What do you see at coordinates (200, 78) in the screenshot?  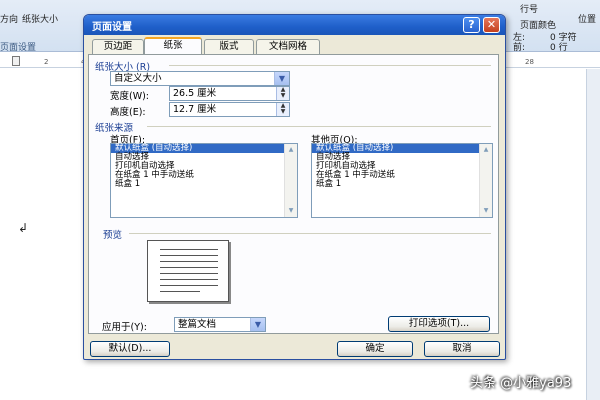 I see `paper-size-select: 自定义大小 ▼` at bounding box center [200, 78].